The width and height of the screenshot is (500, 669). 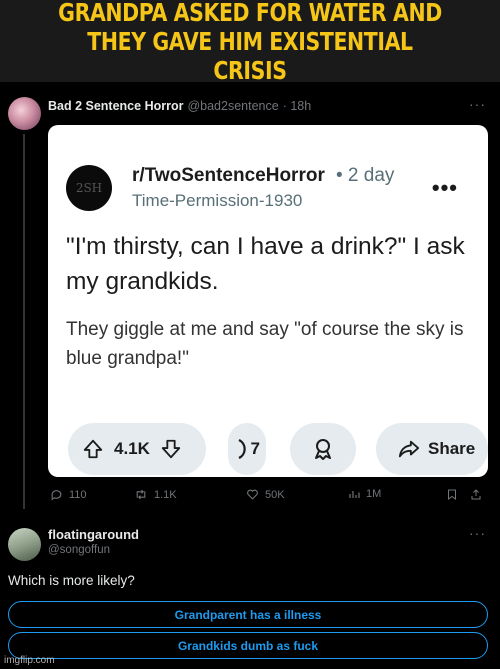 What do you see at coordinates (228, 175) in the screenshot?
I see `subreddit-name: r/TwoSentenceHorror` at bounding box center [228, 175].